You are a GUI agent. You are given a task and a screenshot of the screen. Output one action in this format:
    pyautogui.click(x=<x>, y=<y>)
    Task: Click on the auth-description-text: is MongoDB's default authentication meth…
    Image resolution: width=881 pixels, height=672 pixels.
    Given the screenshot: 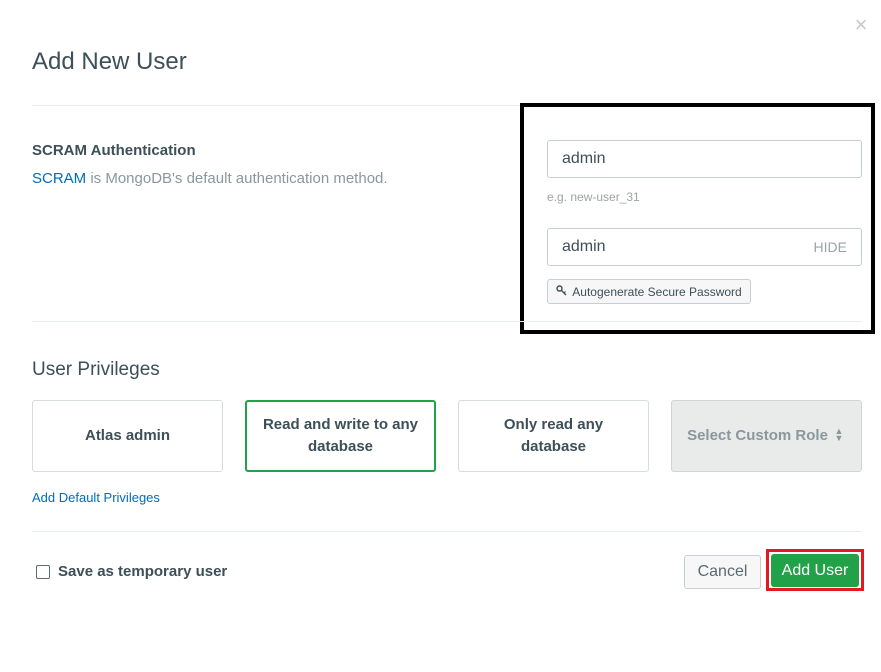 What is the action you would take?
    pyautogui.click(x=237, y=178)
    